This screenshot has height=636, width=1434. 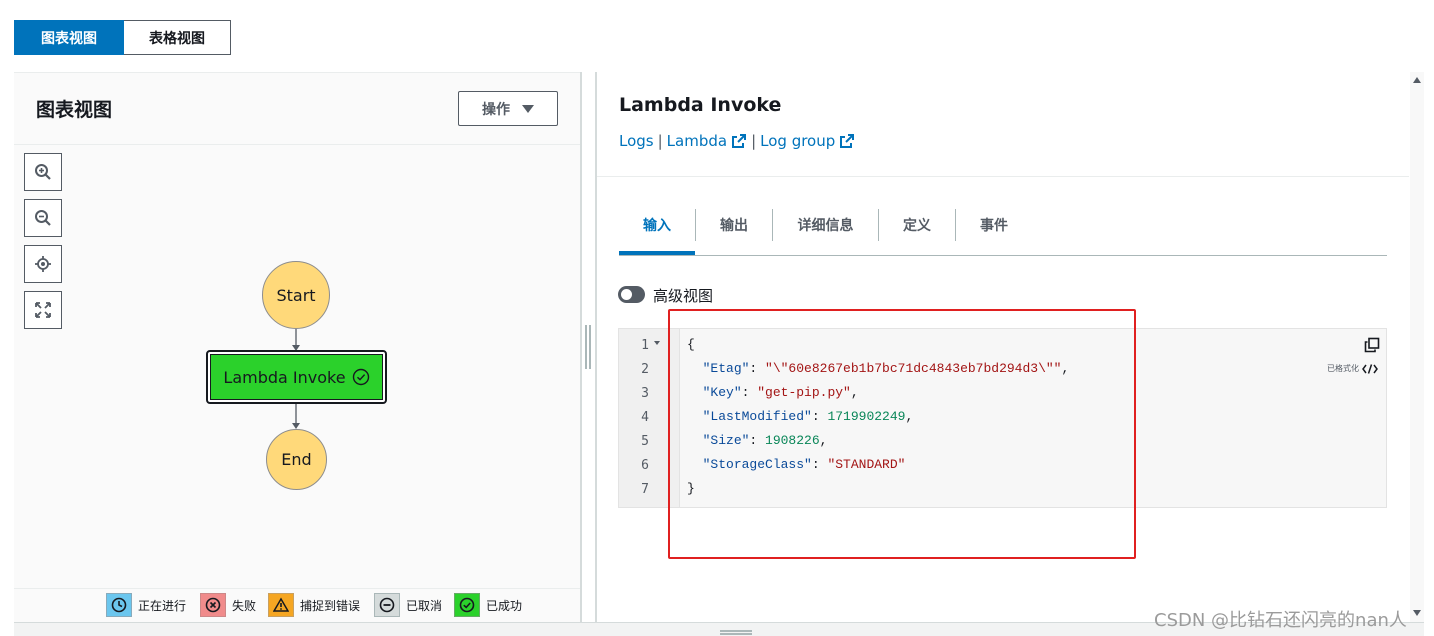 What do you see at coordinates (734, 225) in the screenshot?
I see `tab-output: 输出` at bounding box center [734, 225].